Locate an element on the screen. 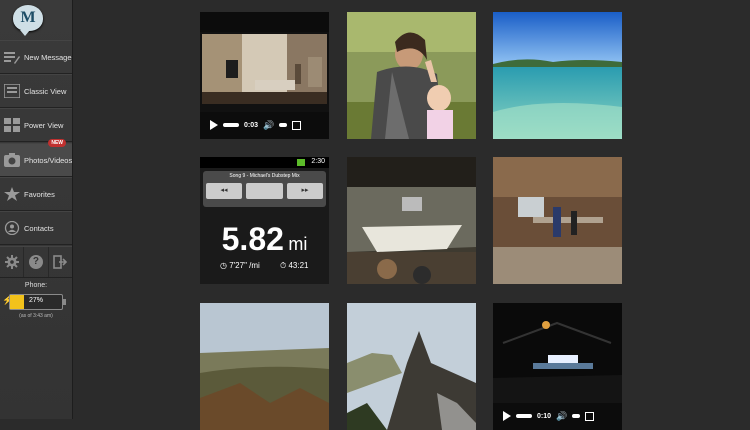  battery-percent: 27% is located at coordinates (35, 300).